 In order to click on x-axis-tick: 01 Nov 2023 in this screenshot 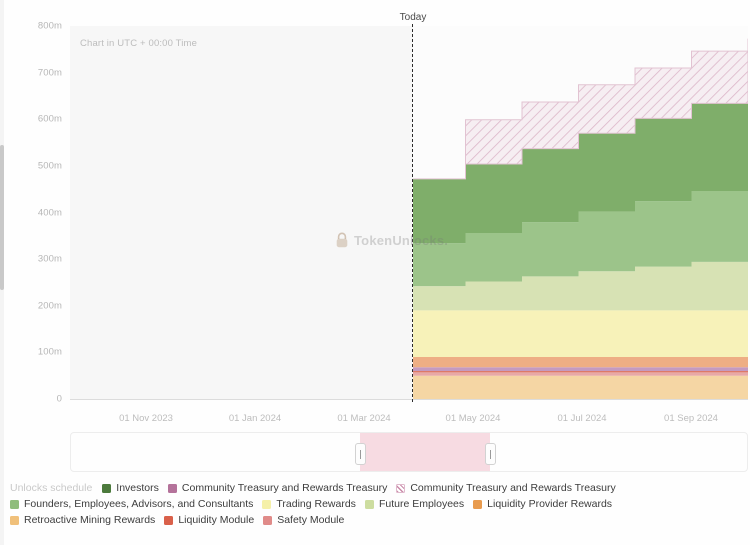, I will do `click(146, 418)`.